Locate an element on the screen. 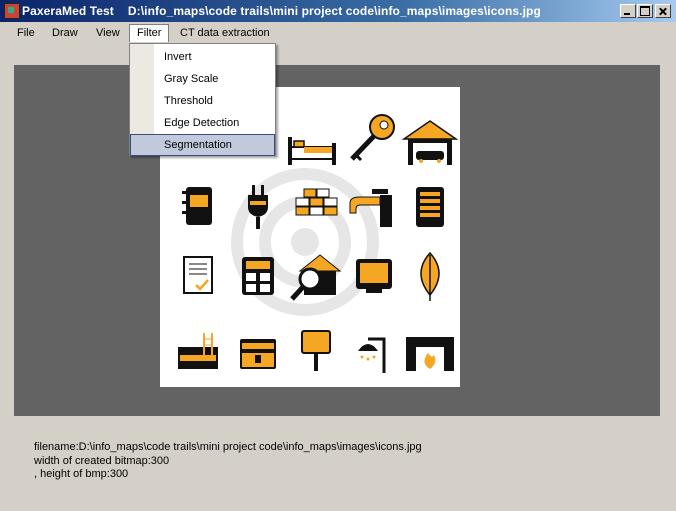 The height and width of the screenshot is (511, 676). key-icon is located at coordinates (372, 138).